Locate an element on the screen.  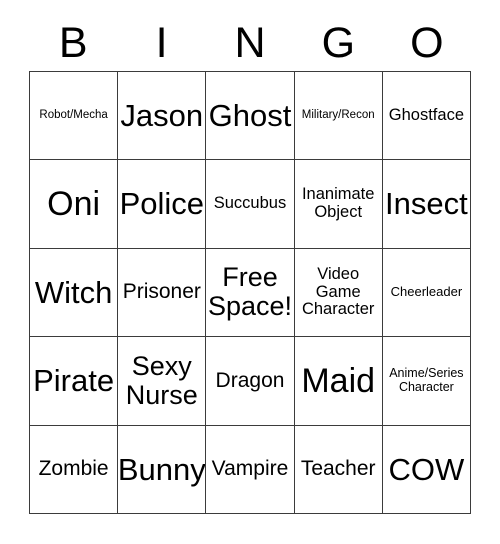
bingo-cell: Video Game Character is located at coordinates (338, 293).